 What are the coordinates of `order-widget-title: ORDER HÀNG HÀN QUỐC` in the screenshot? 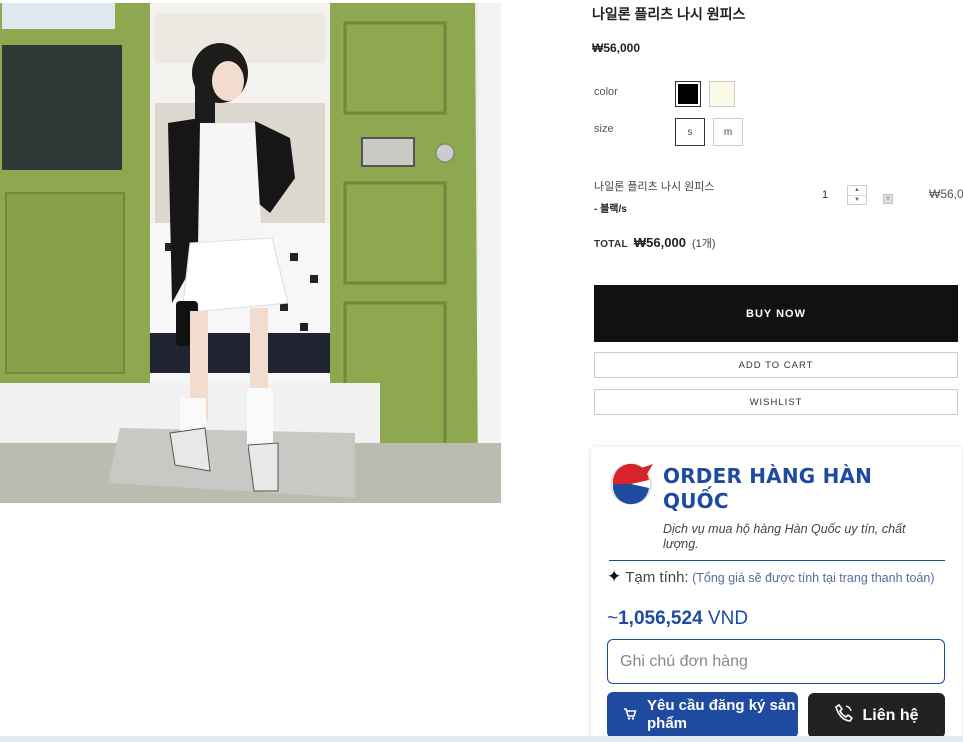 It's located at (768, 488).